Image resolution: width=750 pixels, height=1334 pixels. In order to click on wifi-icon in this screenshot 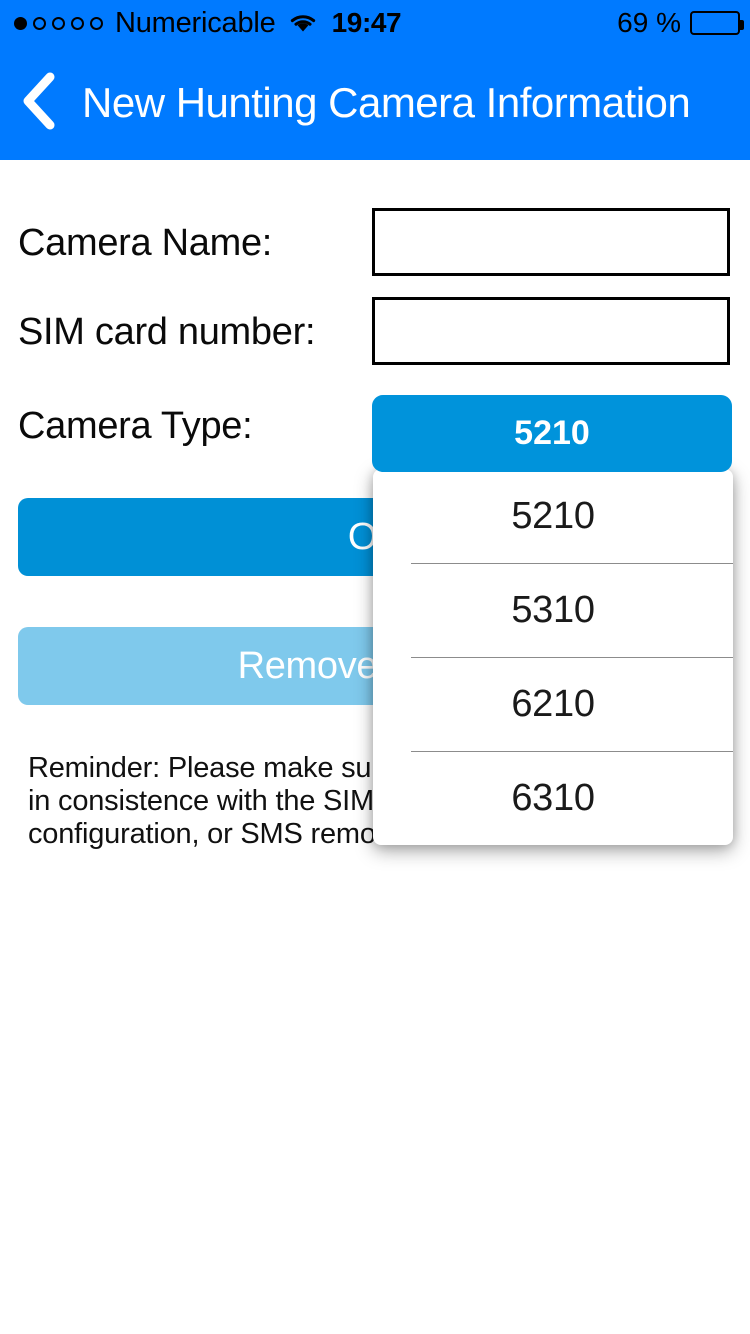, I will do `click(303, 23)`.